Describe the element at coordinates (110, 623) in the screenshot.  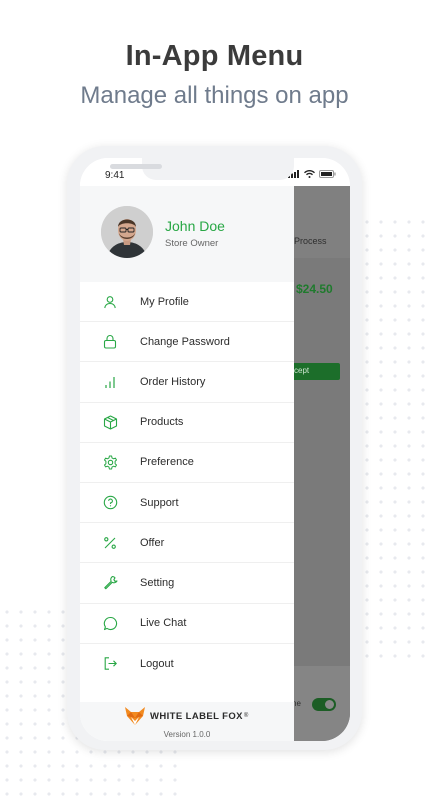
I see `chat-bubble-icon` at that location.